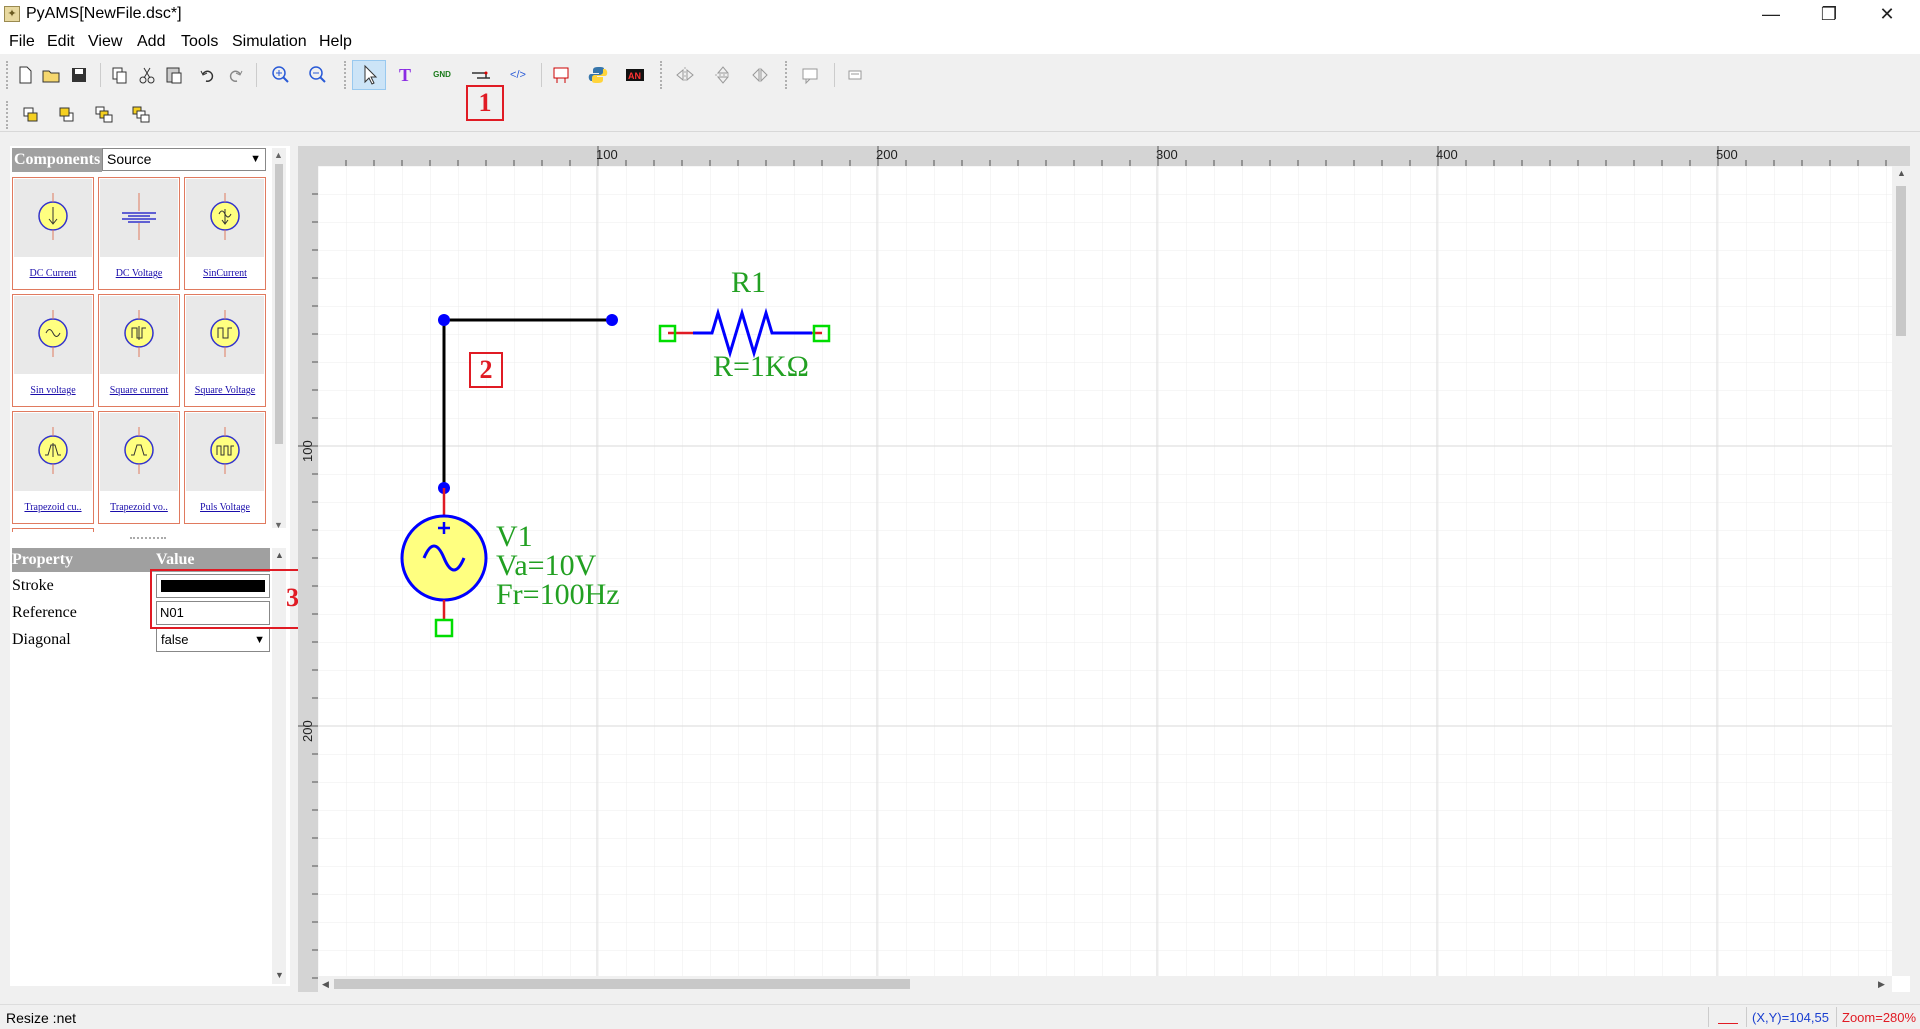  Describe the element at coordinates (79, 75) in the screenshot. I see `save-icon` at that location.